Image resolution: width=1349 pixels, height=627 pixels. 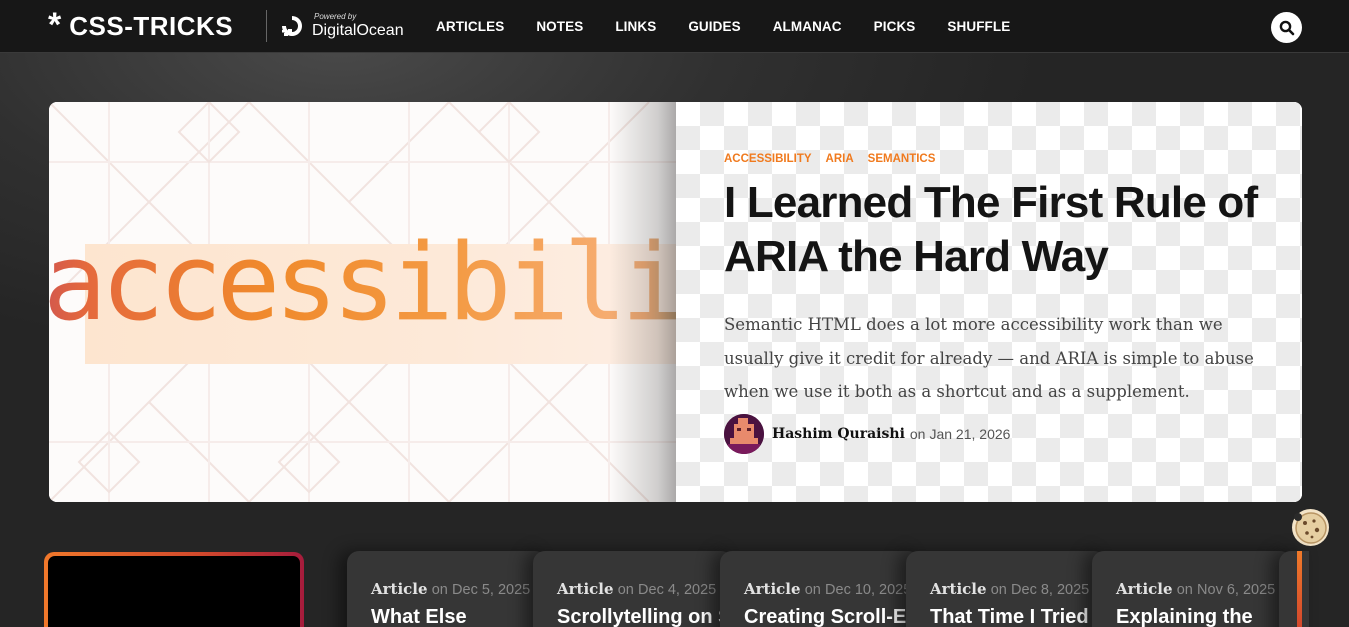 What do you see at coordinates (917, 434) in the screenshot?
I see `byline-on: on` at bounding box center [917, 434].